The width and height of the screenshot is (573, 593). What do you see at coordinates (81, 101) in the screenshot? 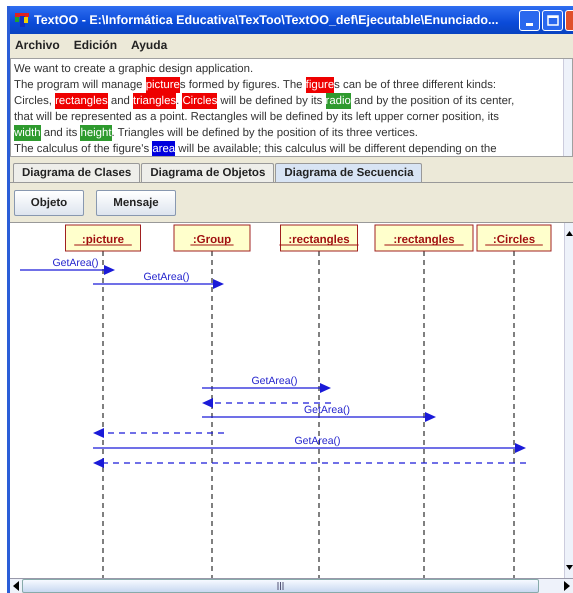
I see `highlighted-word: rectangles` at bounding box center [81, 101].